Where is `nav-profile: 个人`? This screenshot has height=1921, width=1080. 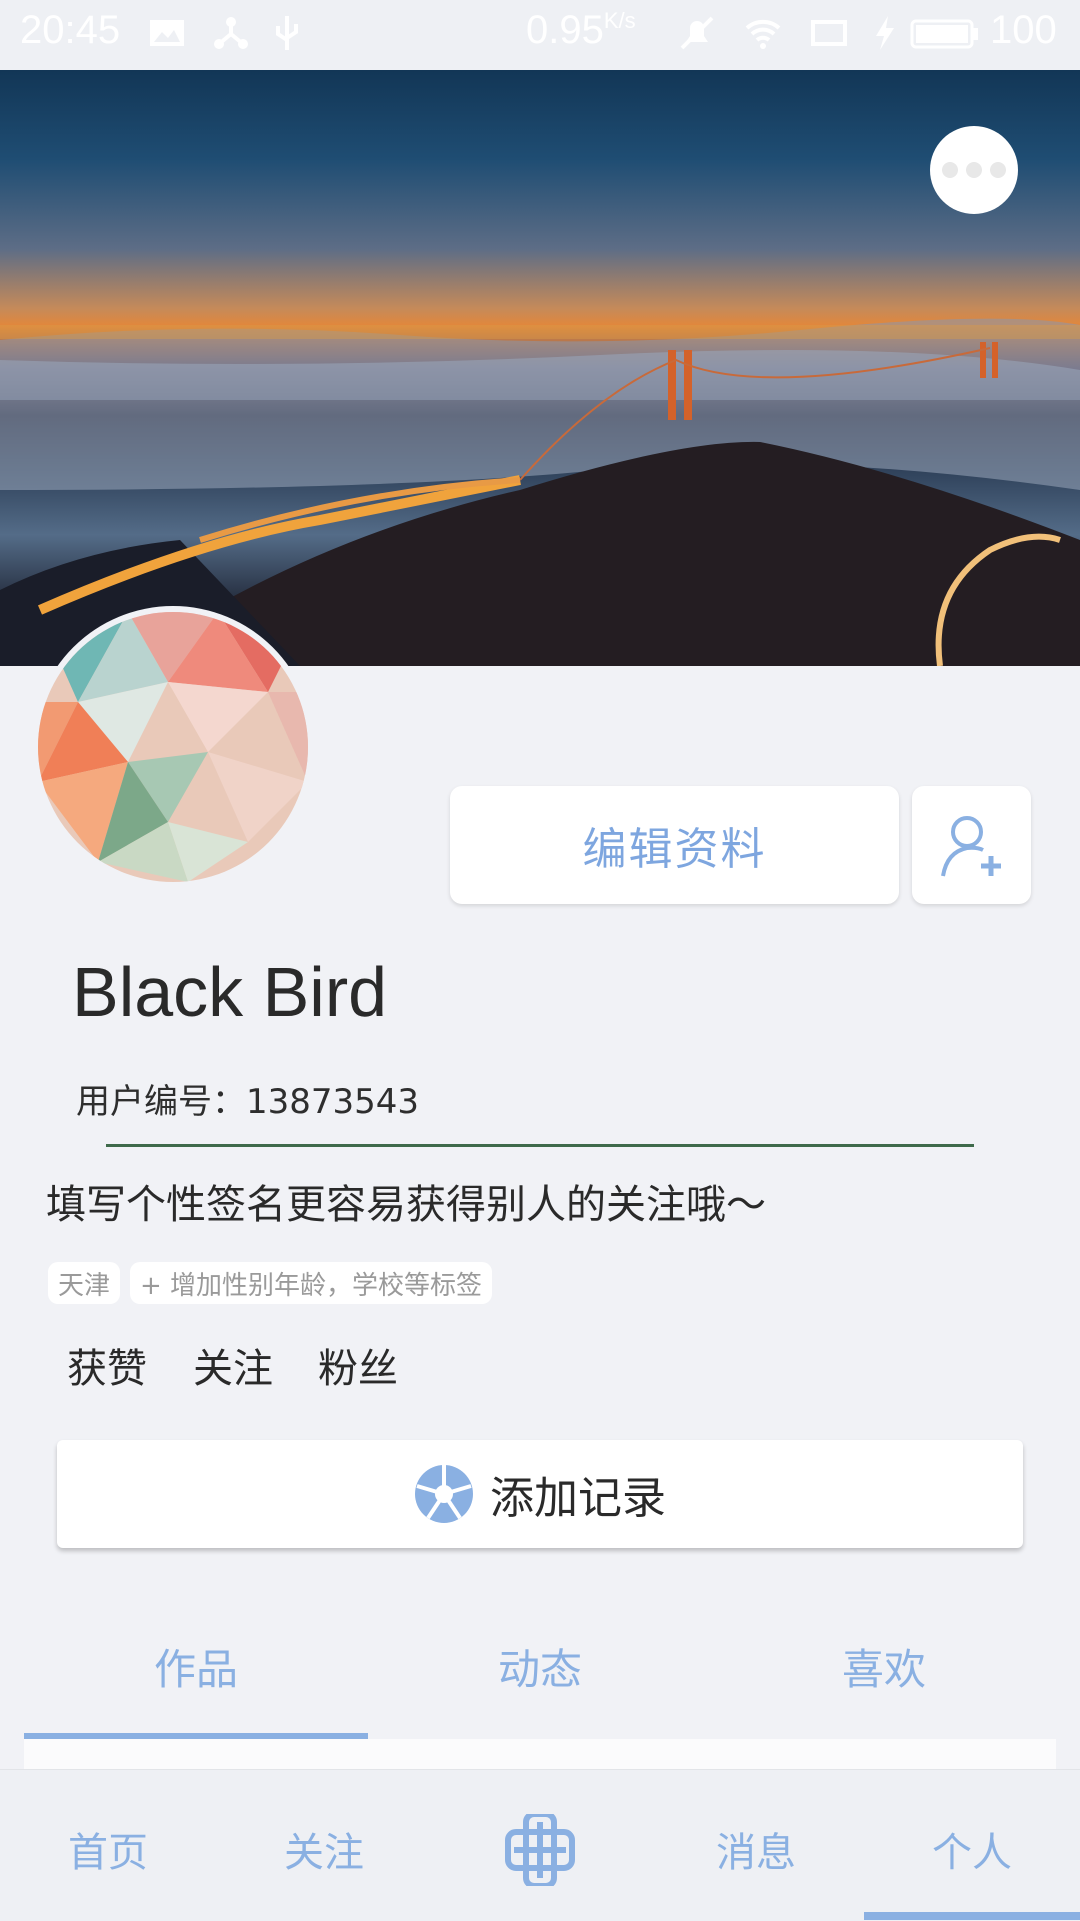 nav-profile: 个人 is located at coordinates (972, 1849).